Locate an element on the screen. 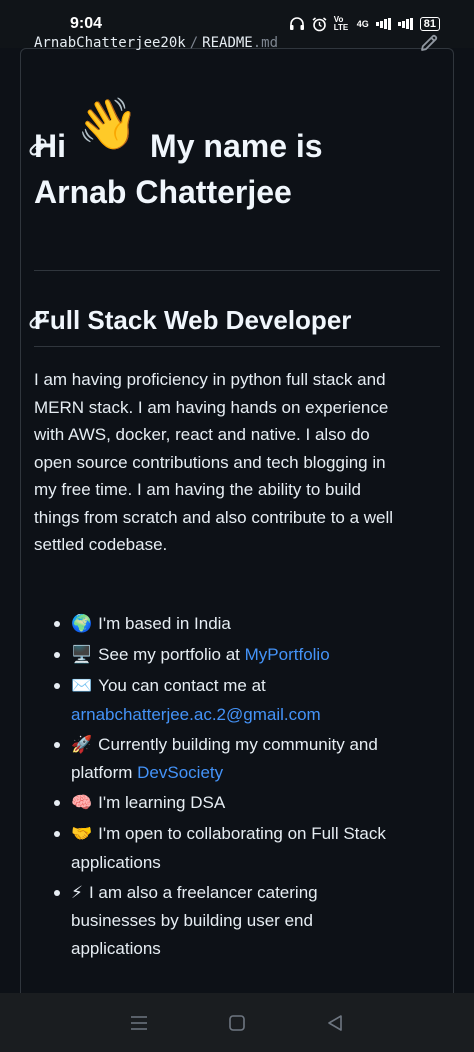 The image size is (474, 1052). list-item: 🌍 I'm based in India is located at coordinates (217, 624).